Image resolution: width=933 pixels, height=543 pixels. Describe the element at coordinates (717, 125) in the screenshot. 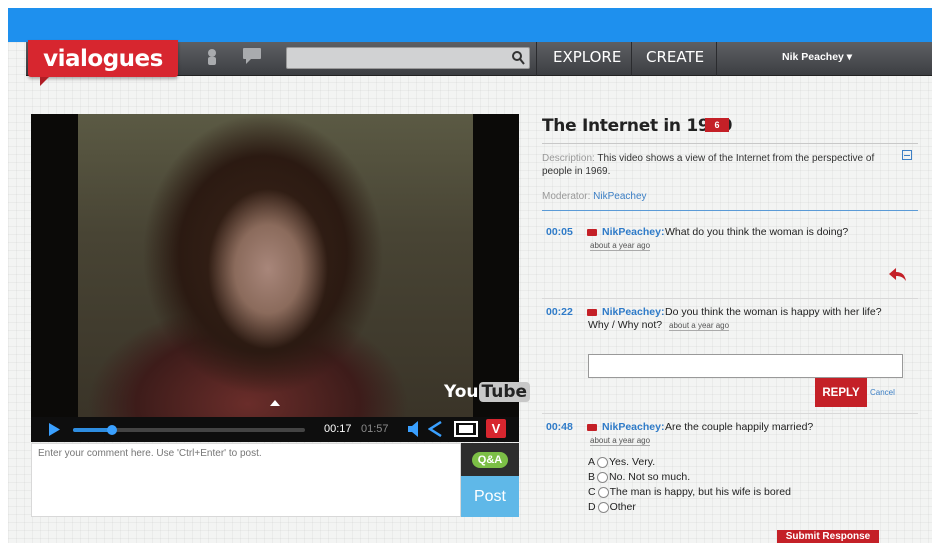

I see `comment-count-badge: 6` at that location.